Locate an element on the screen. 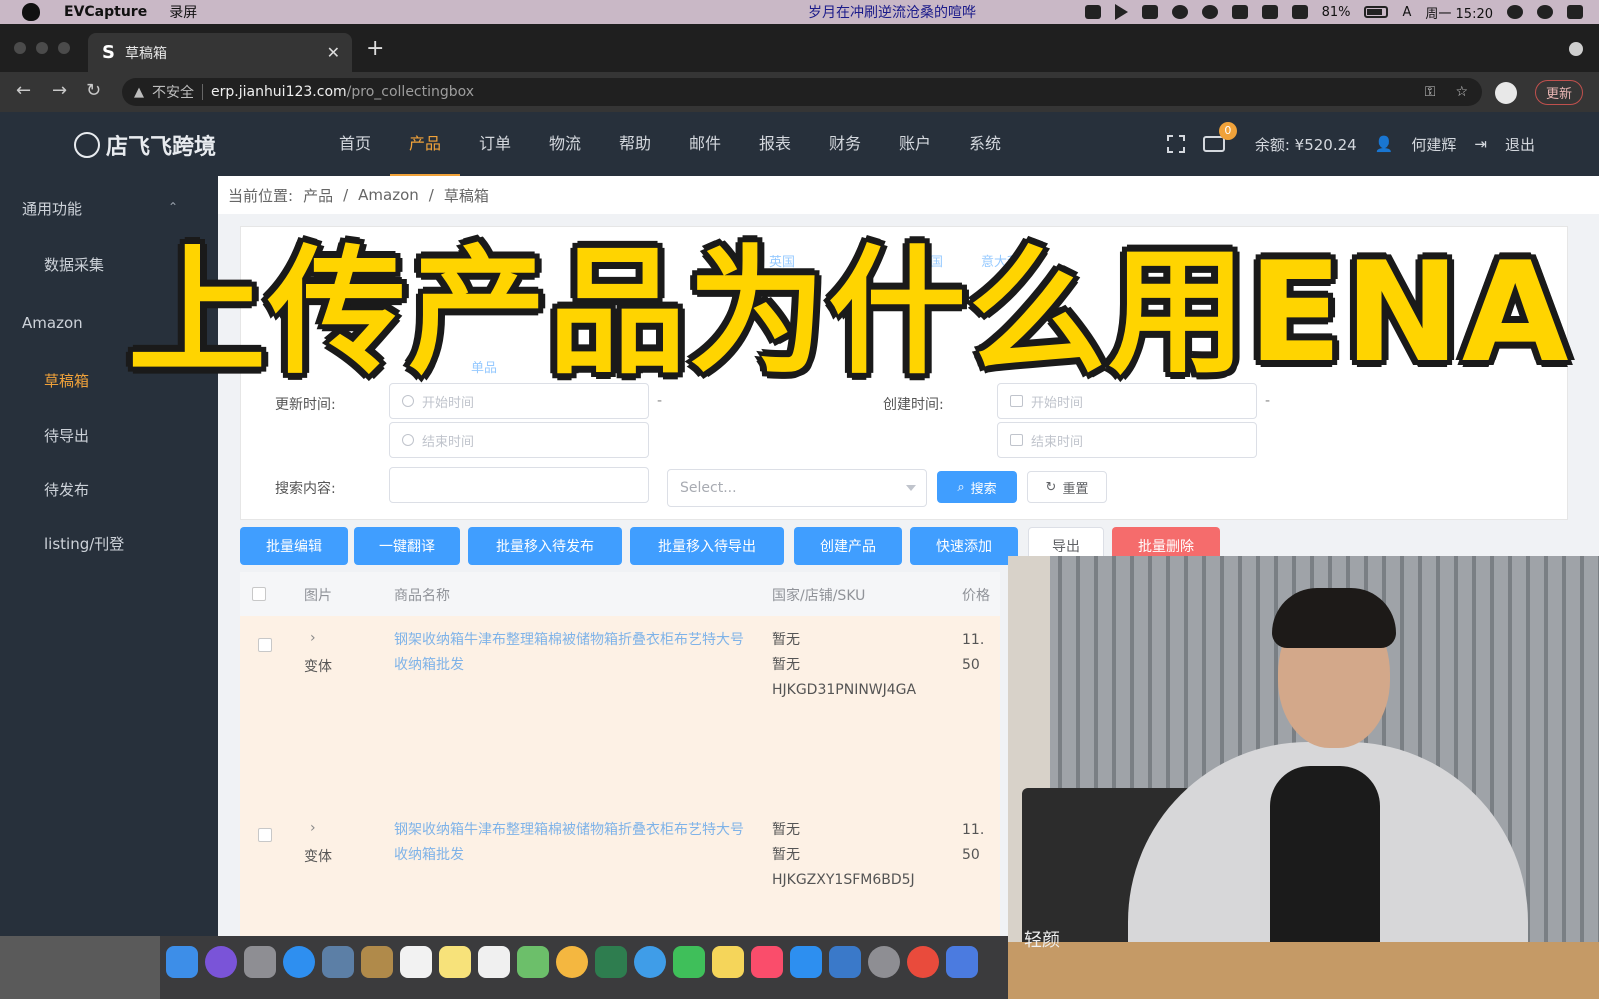  nav-help: 帮助 is located at coordinates (635, 144).